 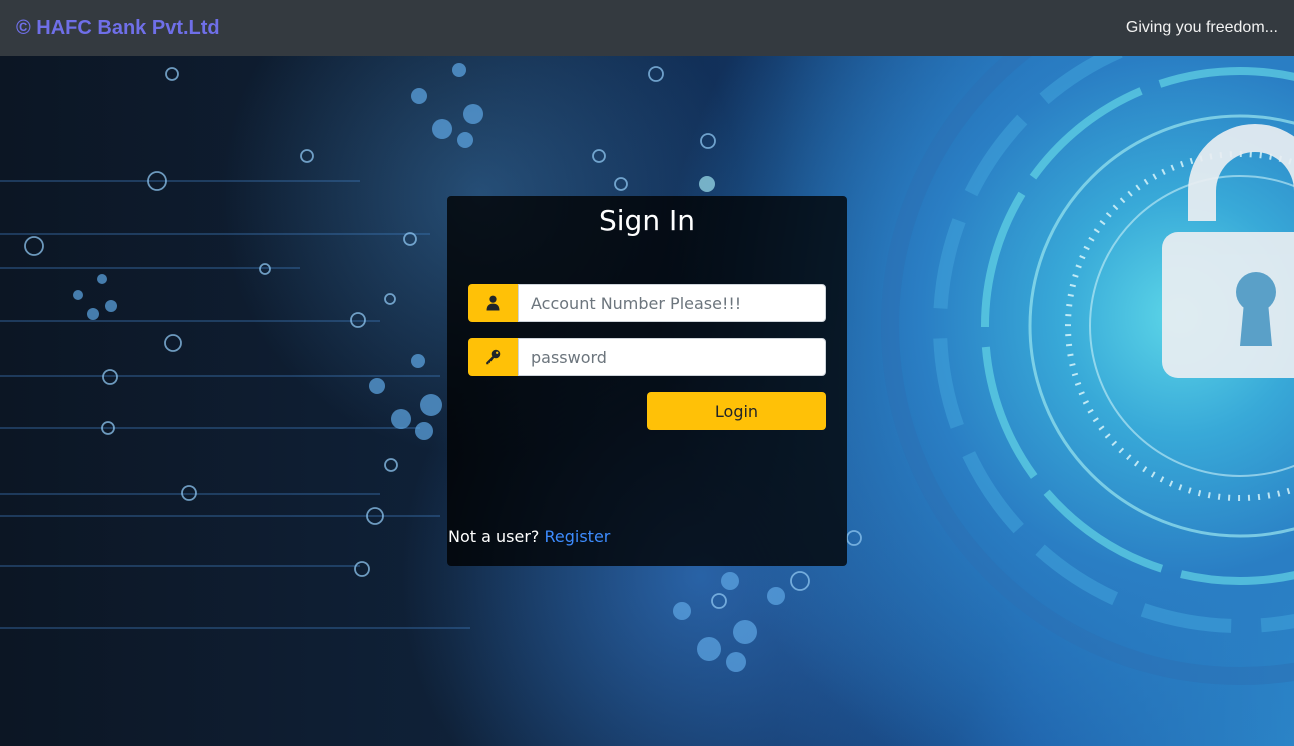 I want to click on login-button: Login, so click(x=736, y=411).